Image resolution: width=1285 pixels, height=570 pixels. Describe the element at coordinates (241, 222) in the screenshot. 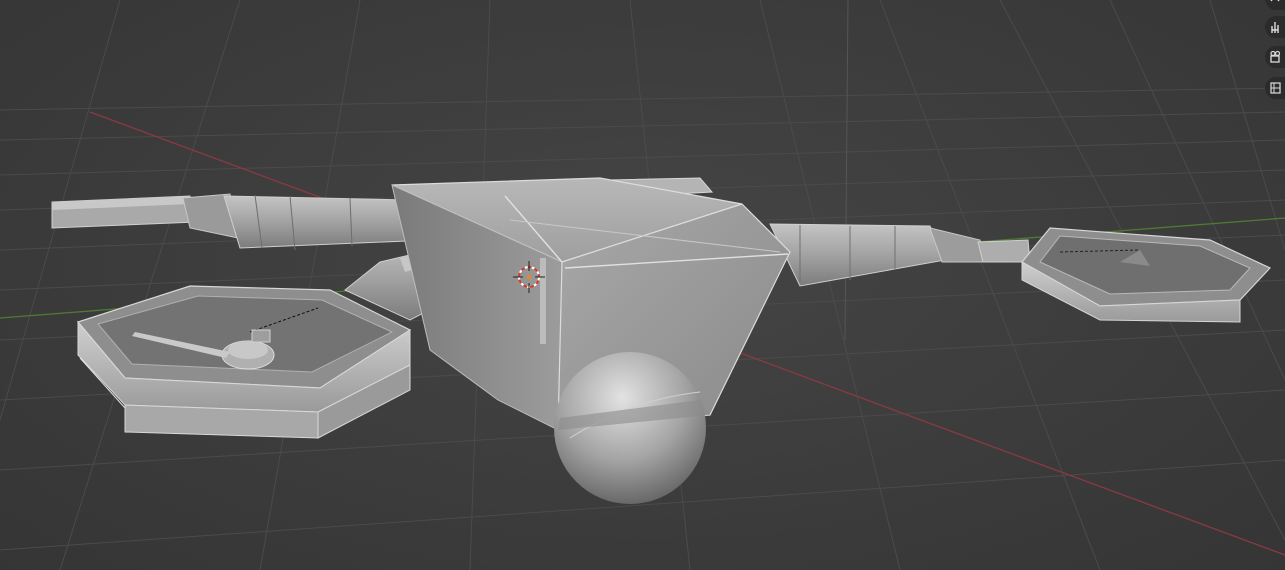

I see `arm-rear-left` at that location.